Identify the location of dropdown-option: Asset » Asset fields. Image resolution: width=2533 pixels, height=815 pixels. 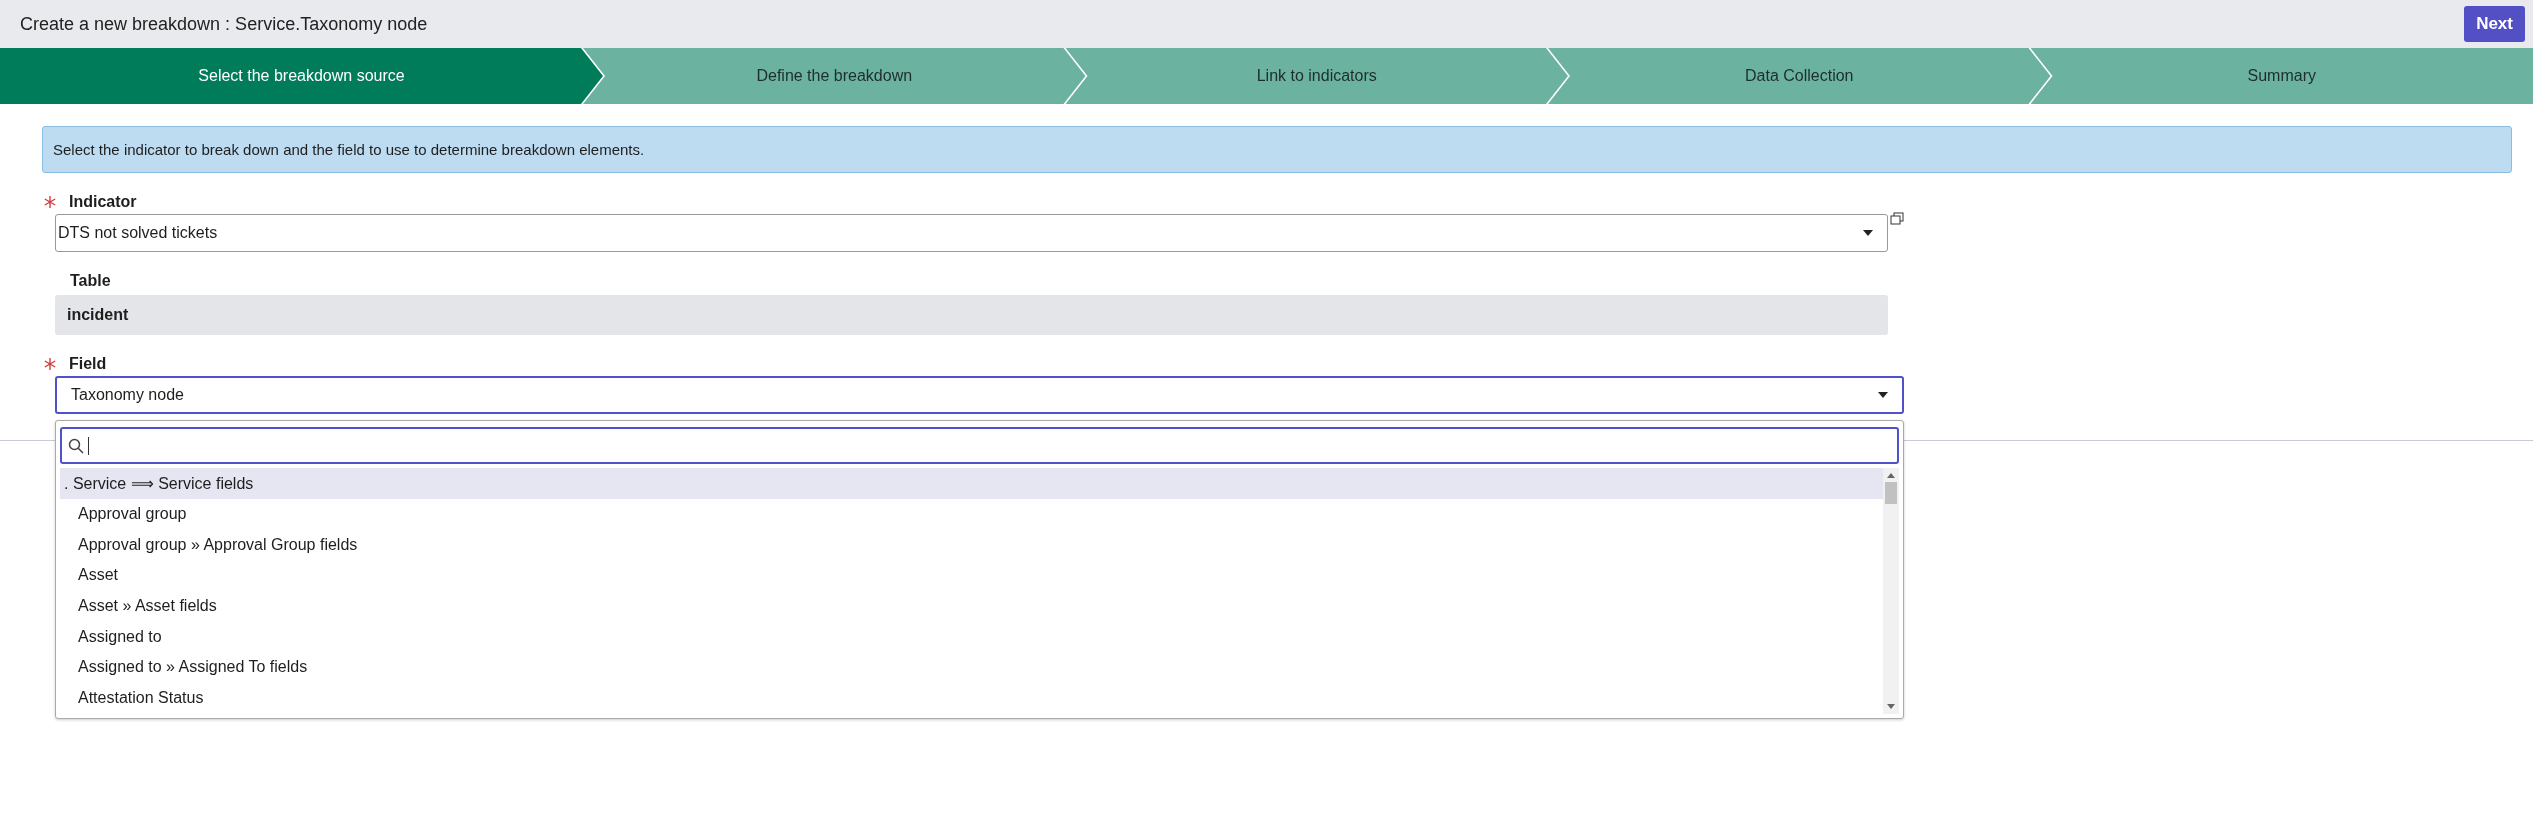
(971, 606).